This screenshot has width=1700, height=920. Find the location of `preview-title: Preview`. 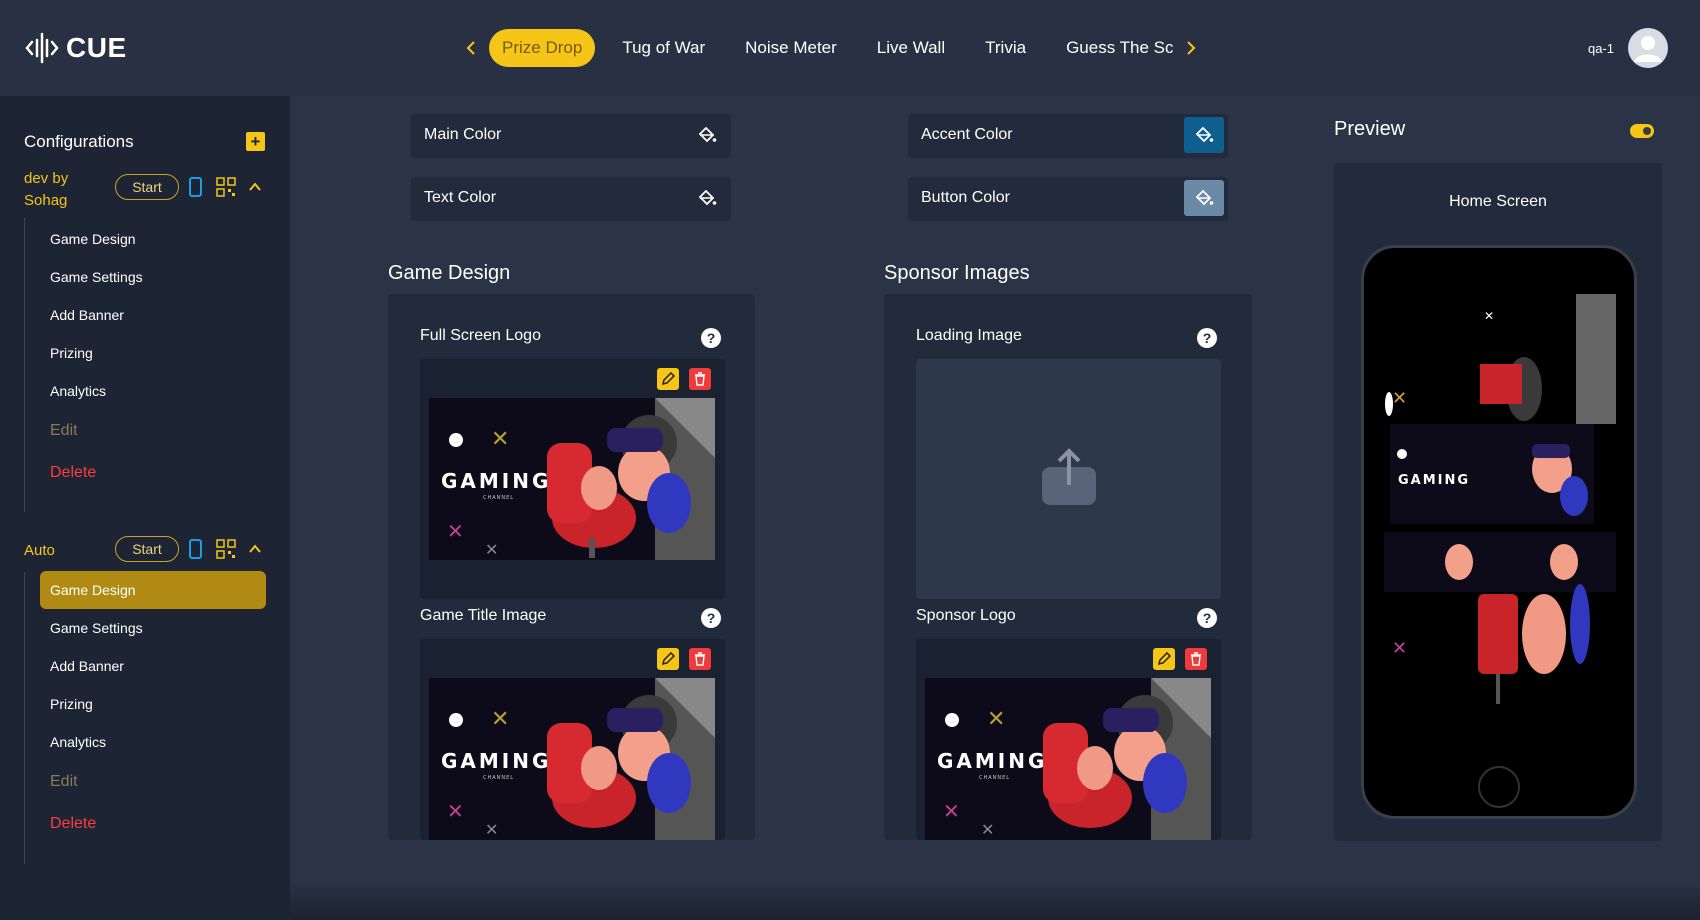

preview-title: Preview is located at coordinates (1370, 129).